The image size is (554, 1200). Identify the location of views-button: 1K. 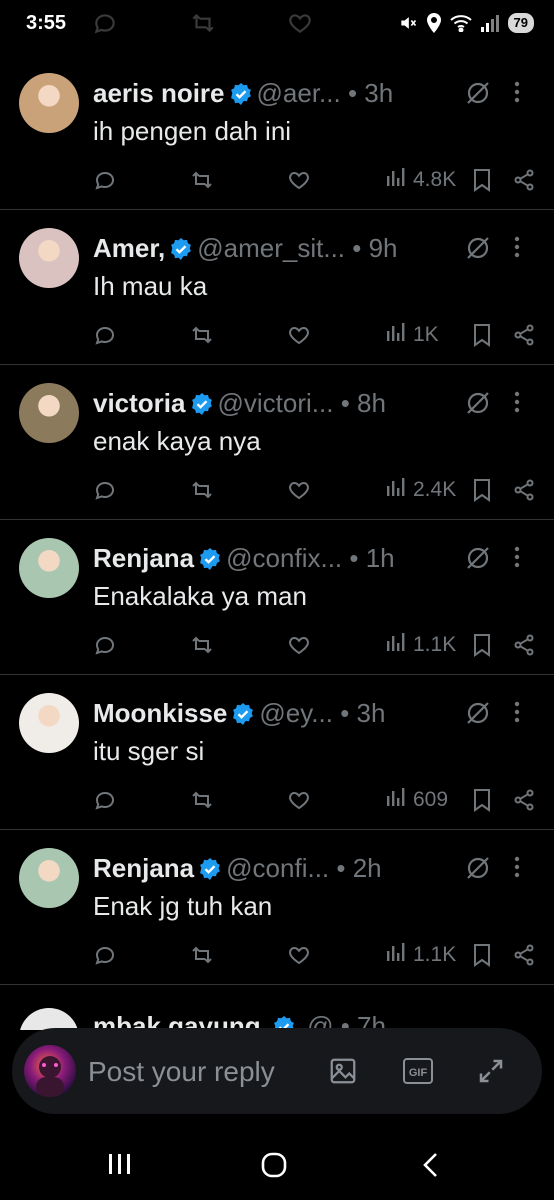
(412, 335).